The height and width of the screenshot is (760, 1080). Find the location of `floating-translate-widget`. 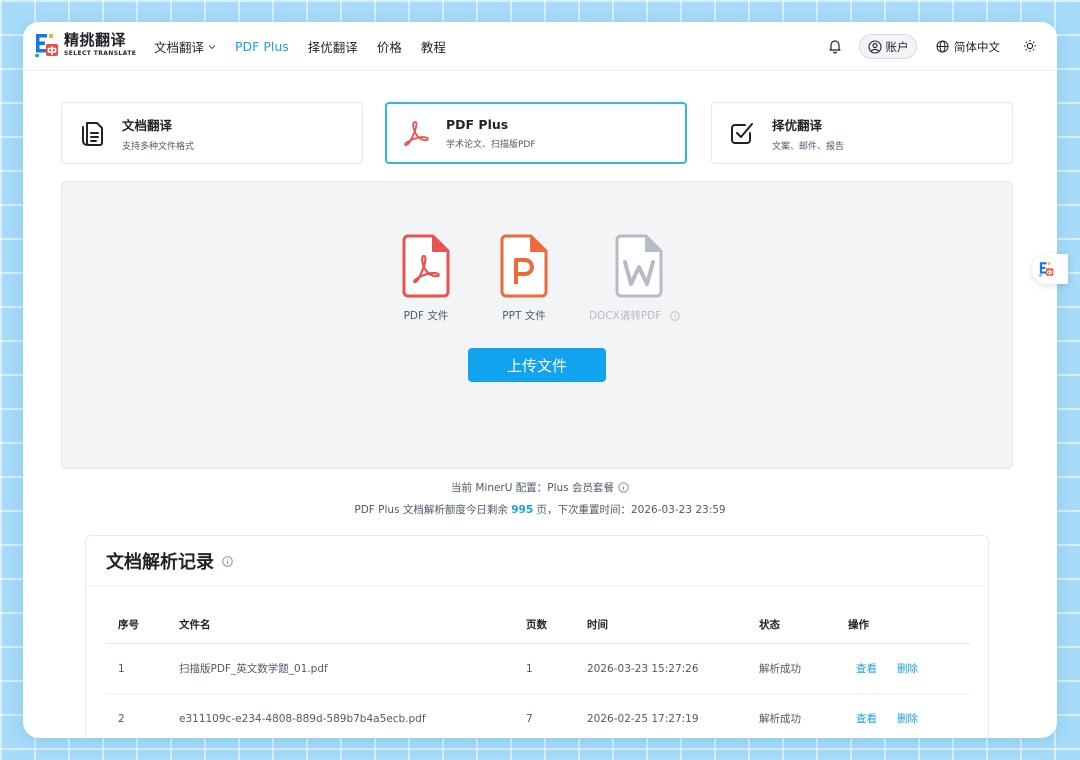

floating-translate-widget is located at coordinates (1050, 269).